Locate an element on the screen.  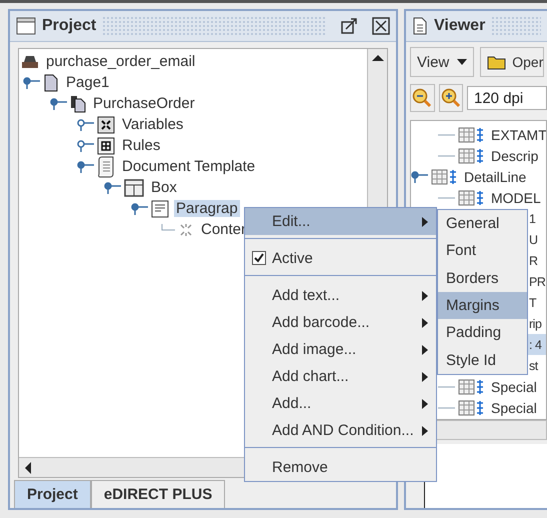
zoom-in-icon is located at coordinates (450, 98).